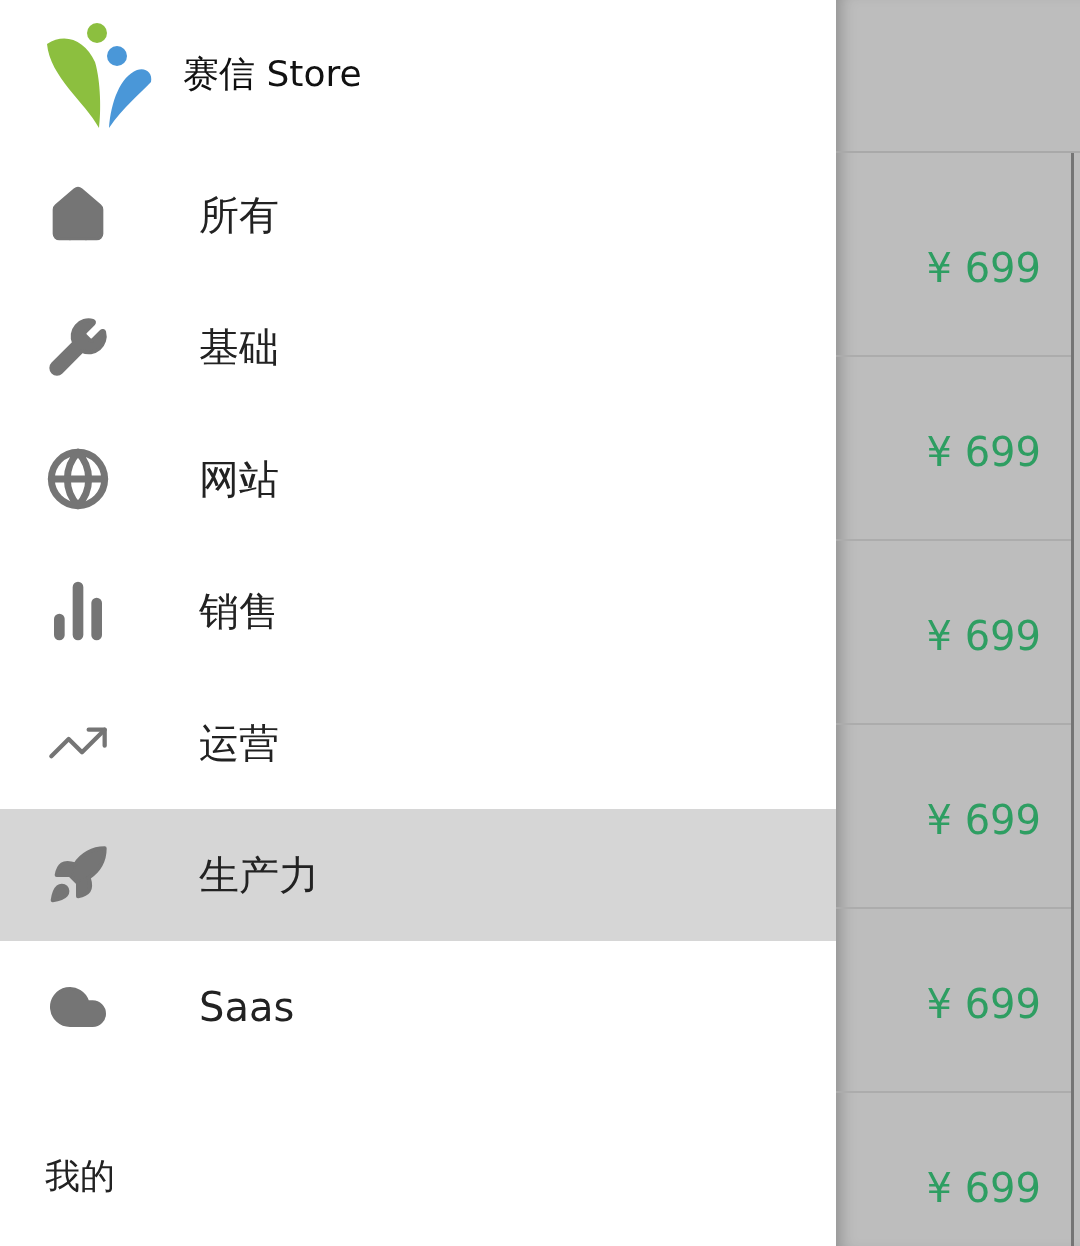 This screenshot has width=1080, height=1246. Describe the element at coordinates (239, 215) in the screenshot. I see `menu-label: 所有` at that location.